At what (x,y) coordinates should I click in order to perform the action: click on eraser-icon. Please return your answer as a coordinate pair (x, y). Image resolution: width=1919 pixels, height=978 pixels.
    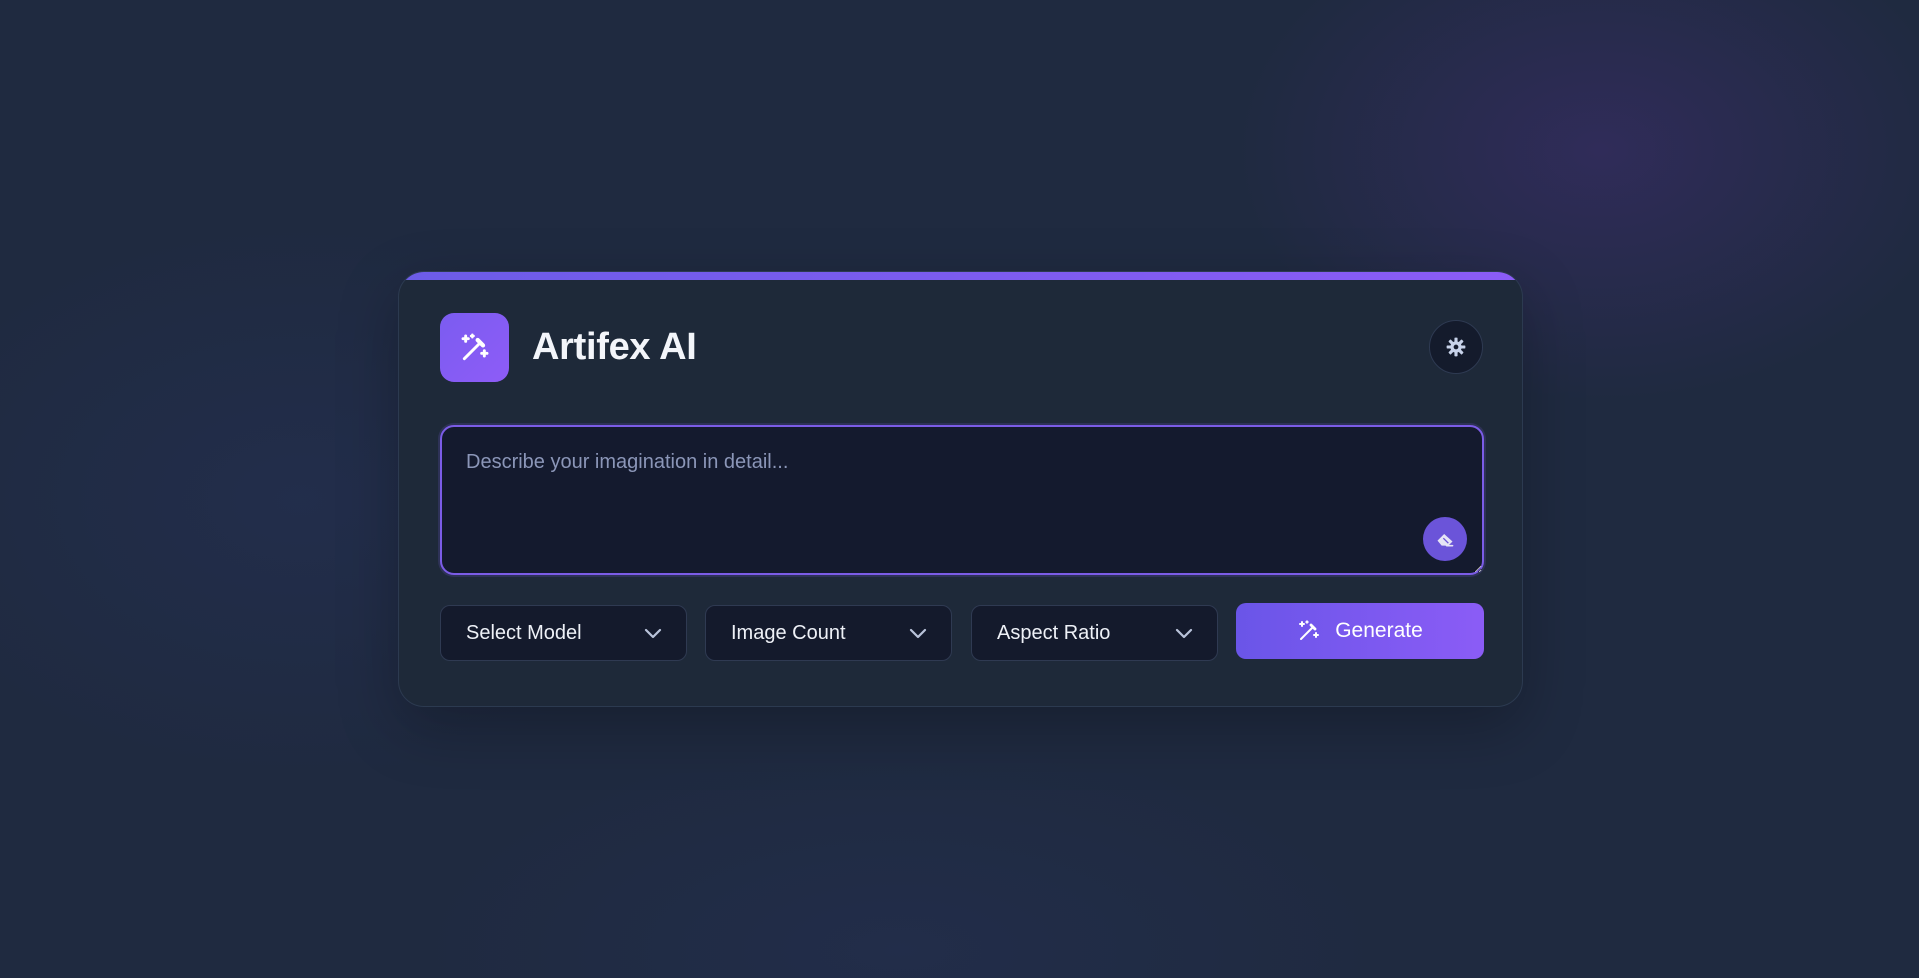
    Looking at the image, I should click on (1445, 539).